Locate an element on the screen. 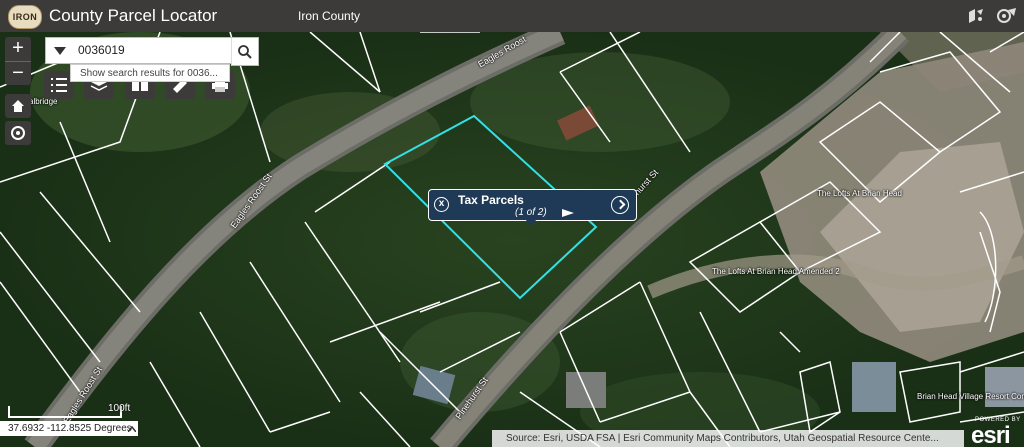 This screenshot has height=447, width=1024. esri-logo: POWERED BY esri is located at coordinates (995, 430).